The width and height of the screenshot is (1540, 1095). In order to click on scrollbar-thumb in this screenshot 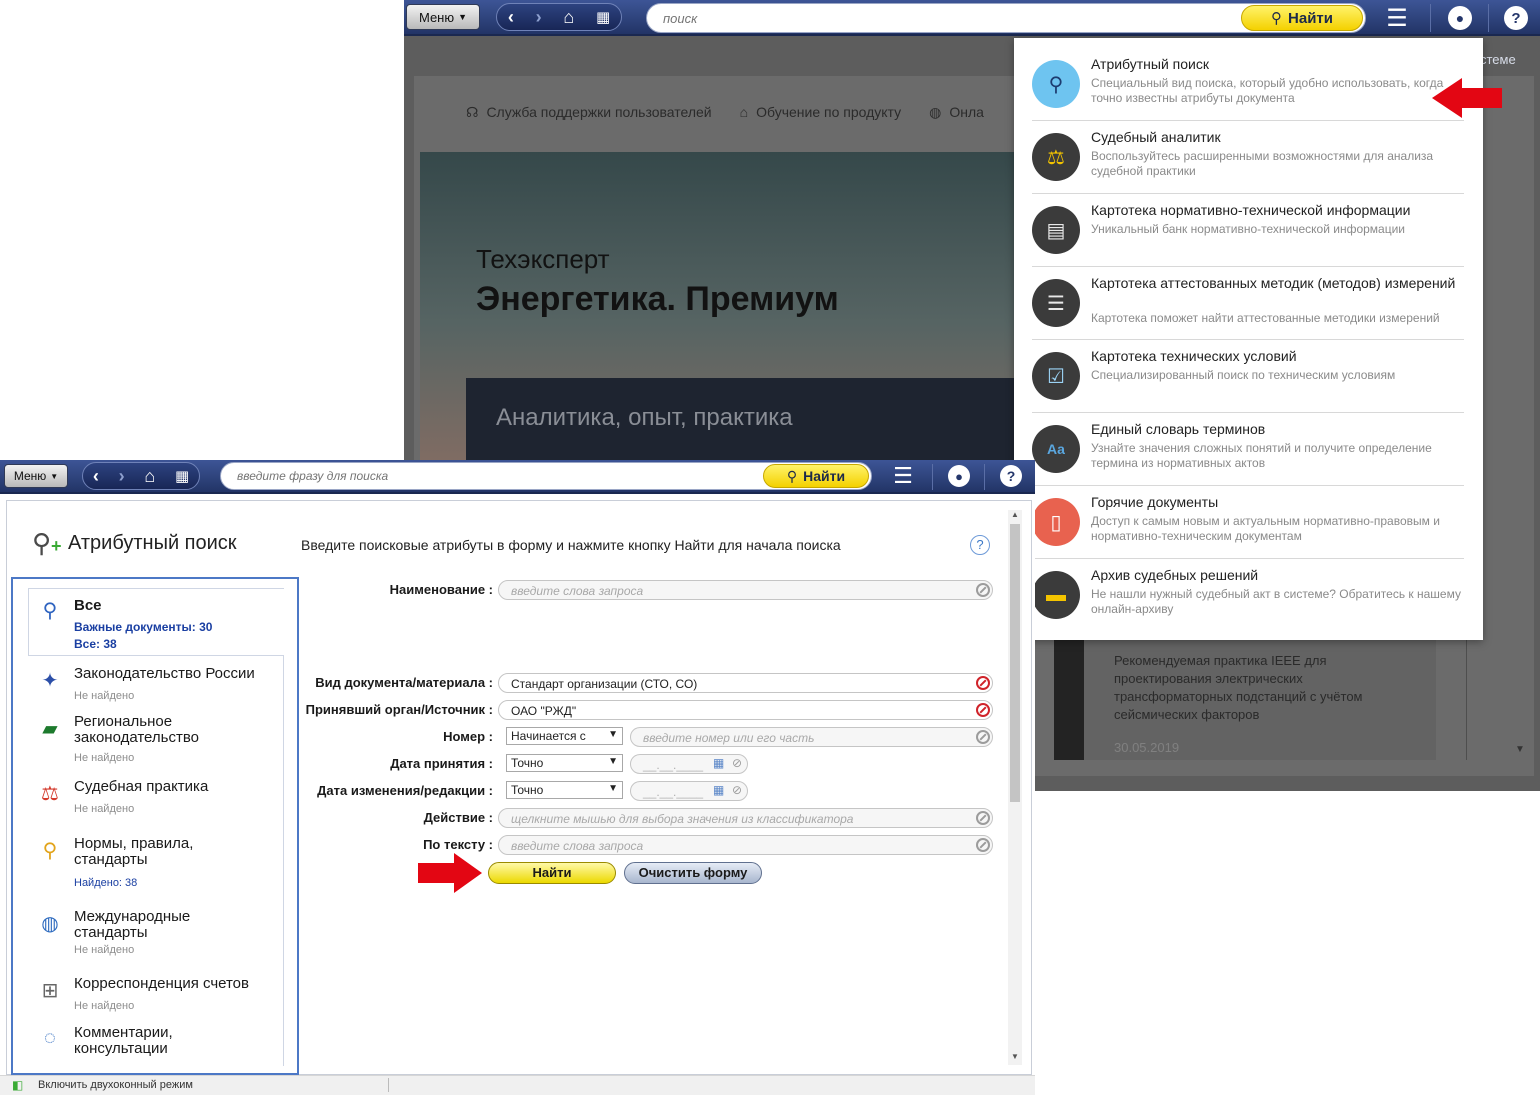, I will do `click(1015, 663)`.